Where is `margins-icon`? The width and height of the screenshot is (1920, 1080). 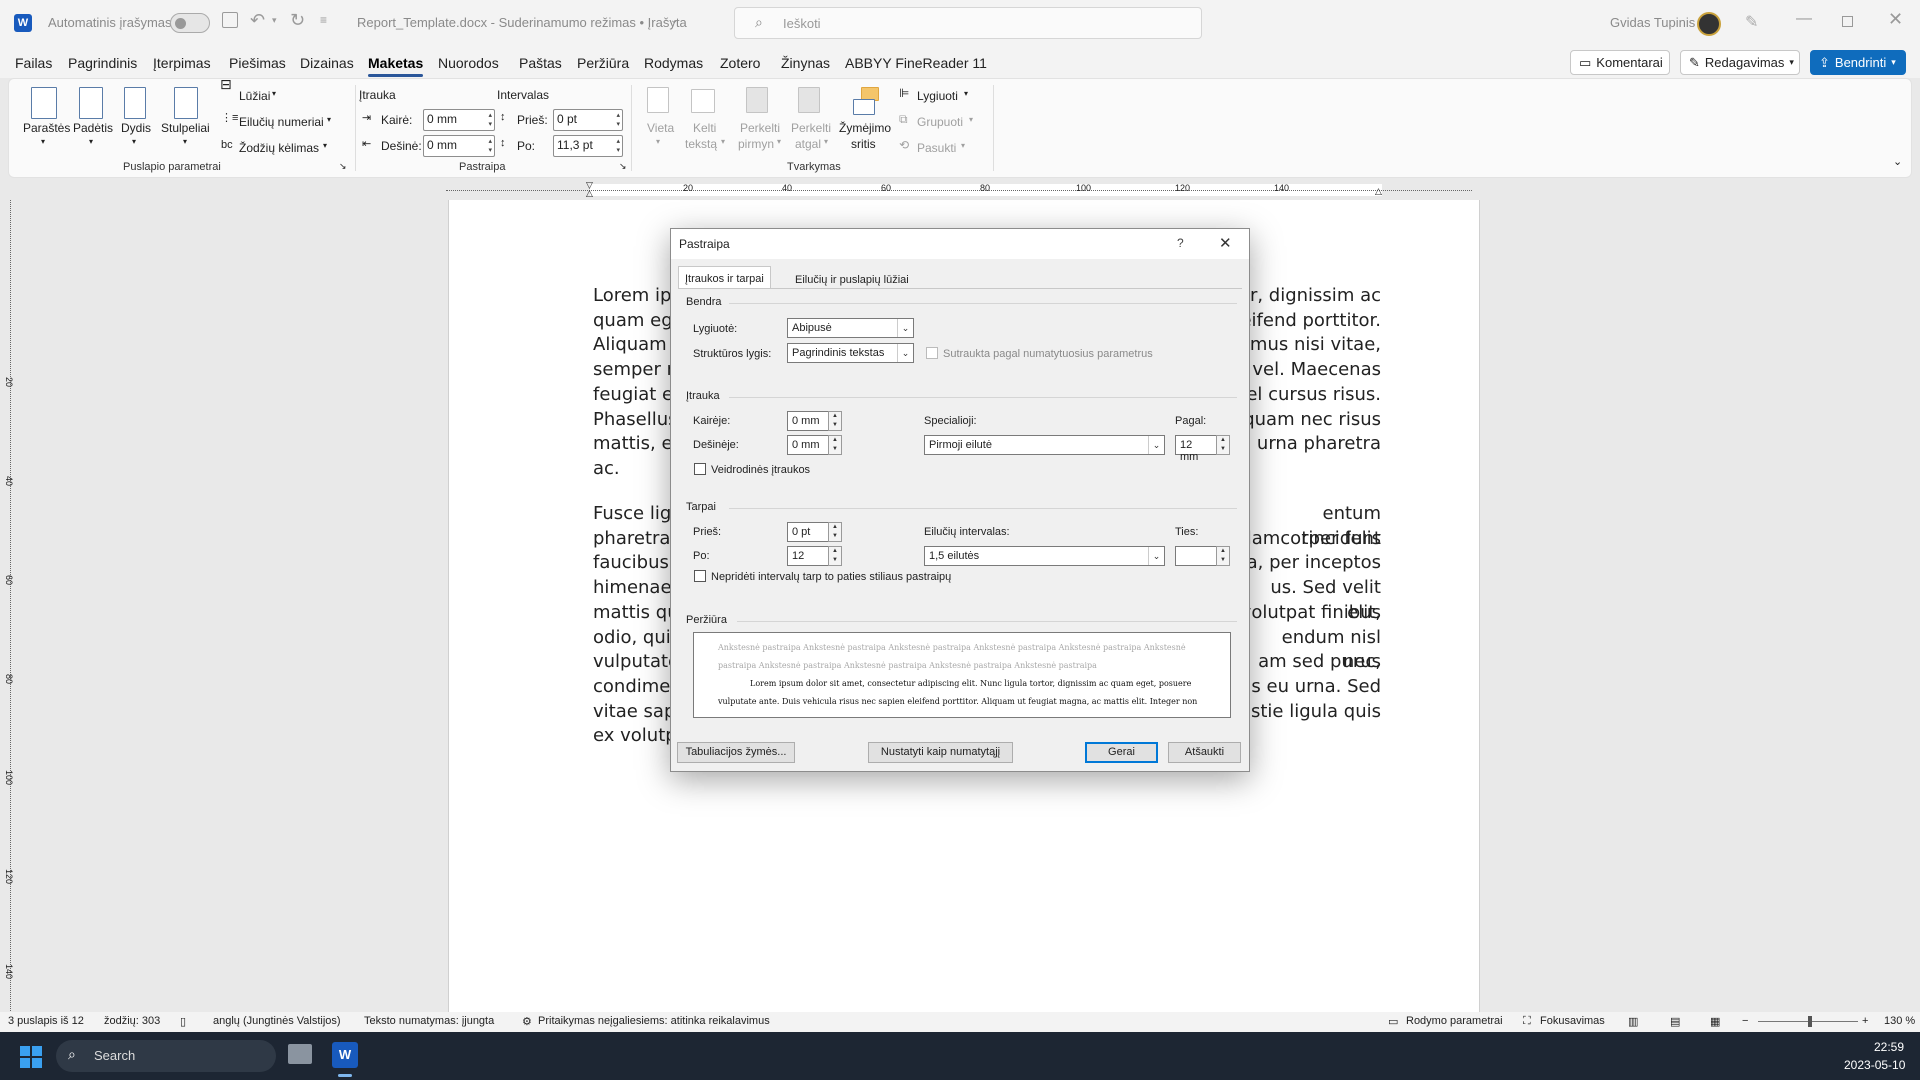
margins-icon is located at coordinates (44, 103).